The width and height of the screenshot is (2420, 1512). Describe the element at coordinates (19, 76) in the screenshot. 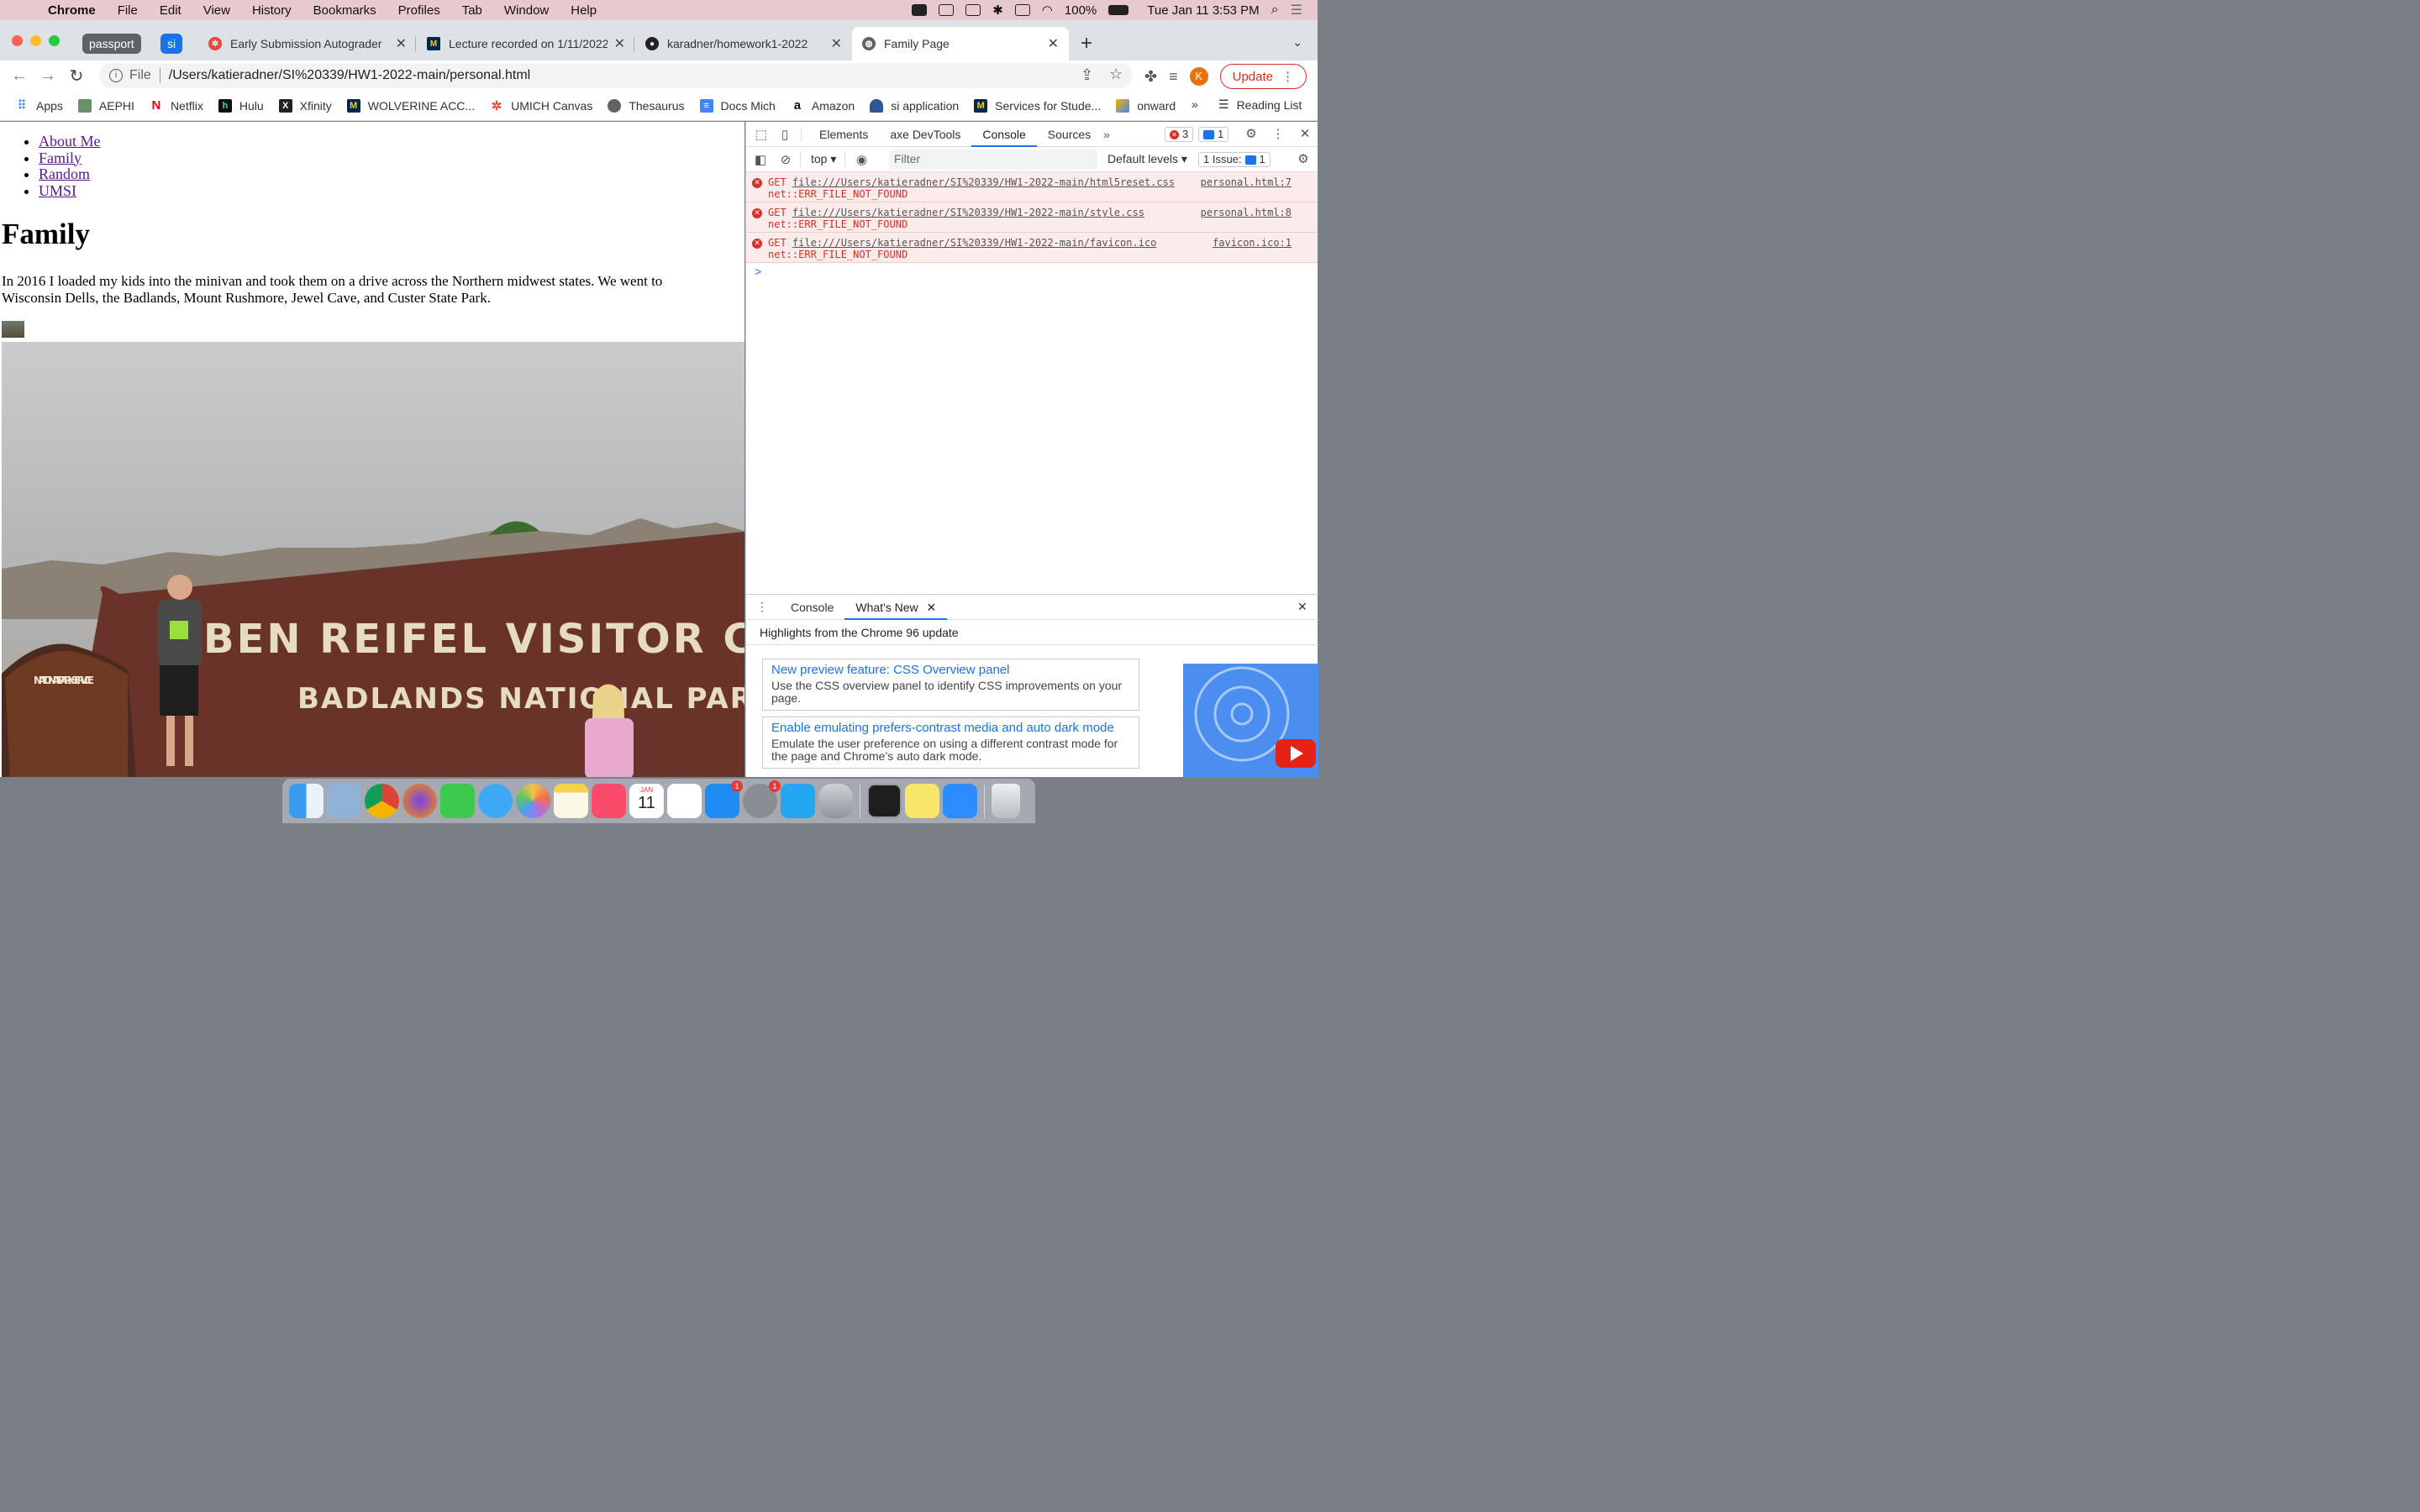

I see `back-arrow-icon: ←` at that location.